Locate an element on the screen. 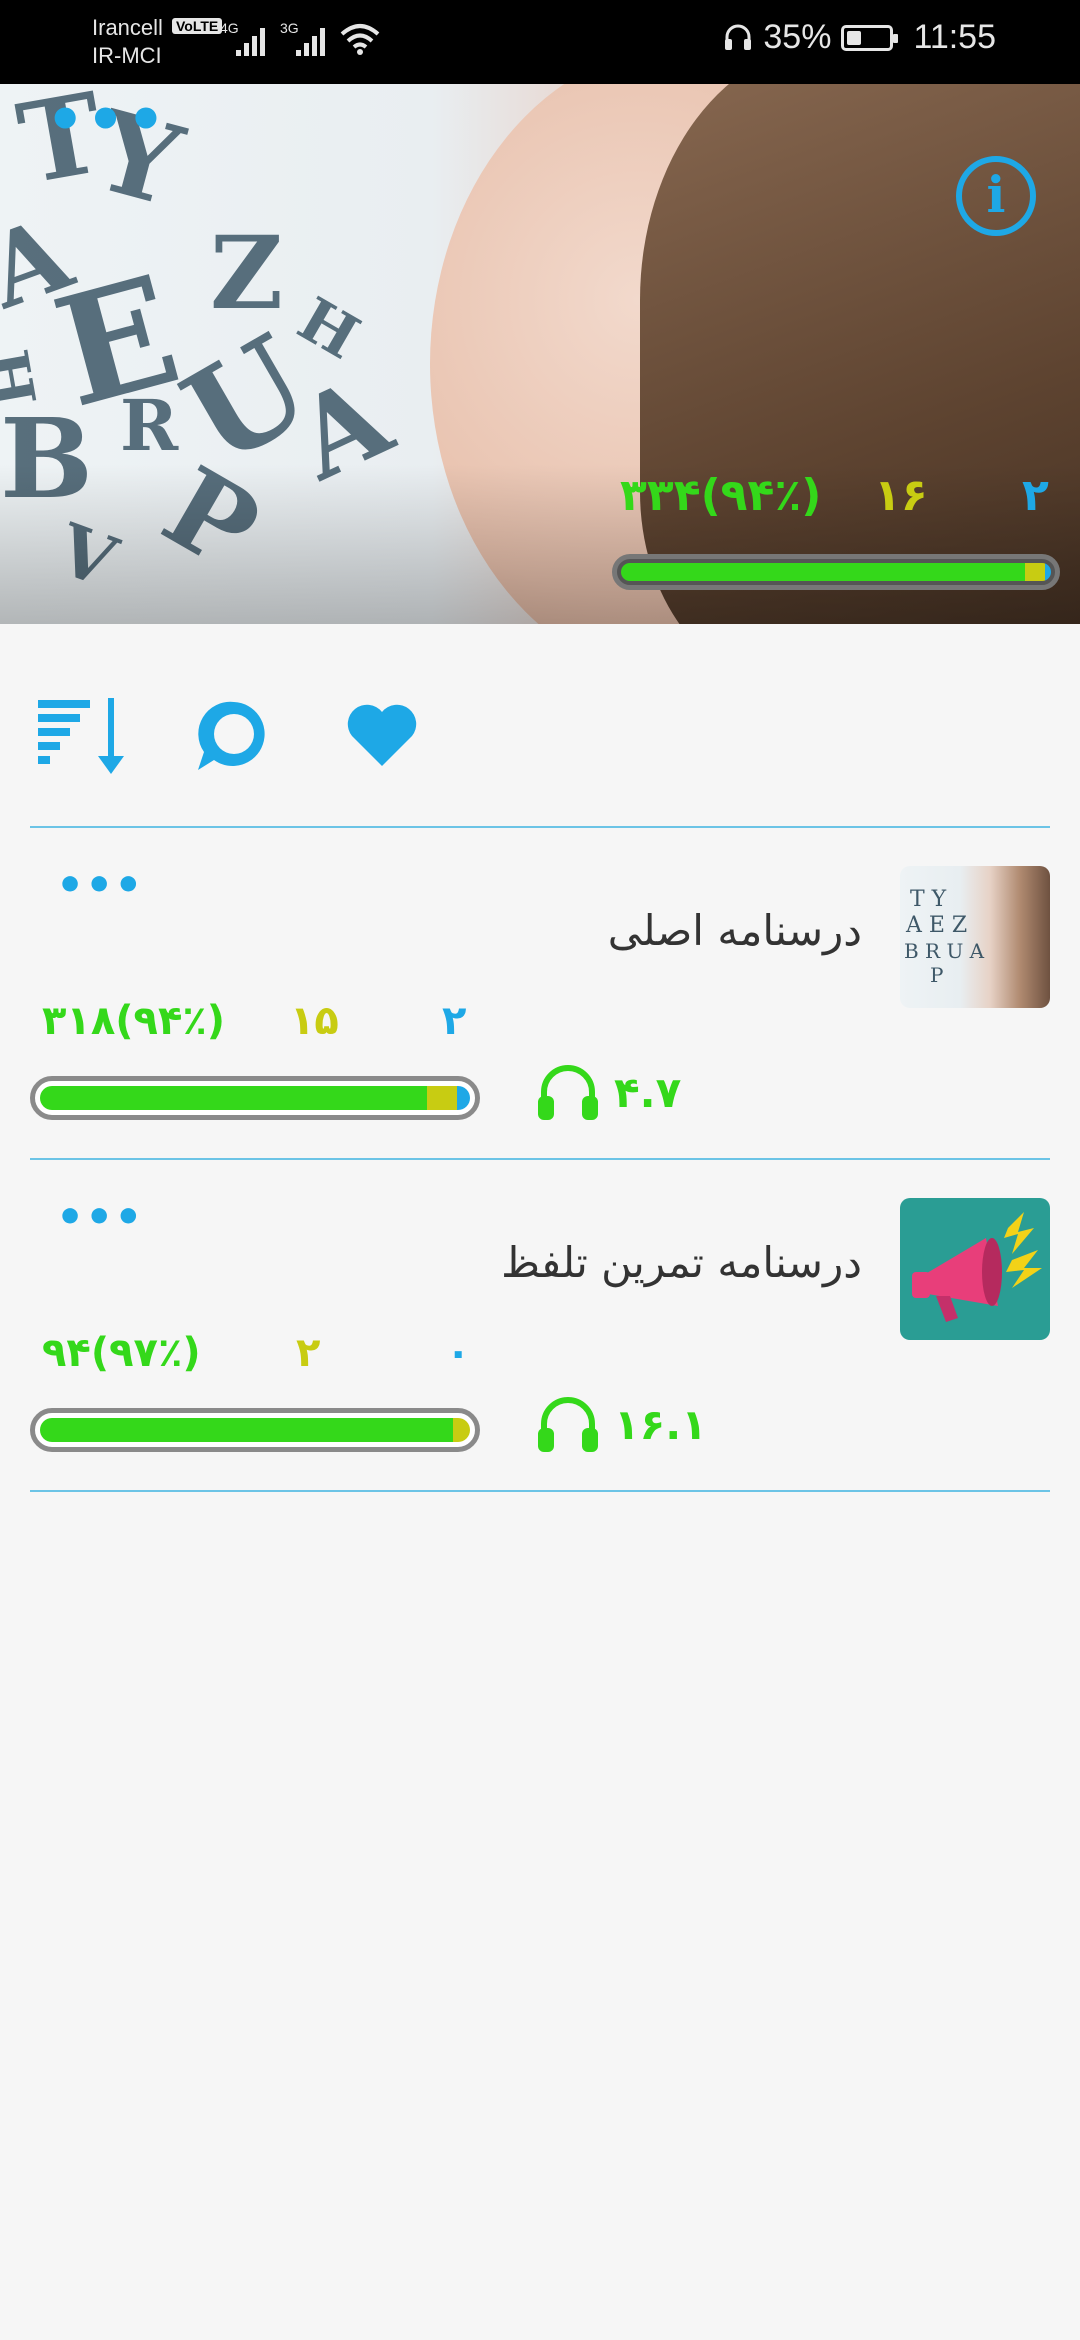 Image resolution: width=1080 pixels, height=2340 pixels. svg-text: B R U A is located at coordinates (944, 951).